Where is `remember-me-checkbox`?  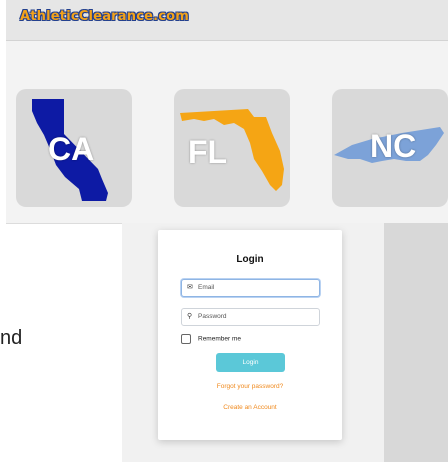 remember-me-checkbox is located at coordinates (186, 339).